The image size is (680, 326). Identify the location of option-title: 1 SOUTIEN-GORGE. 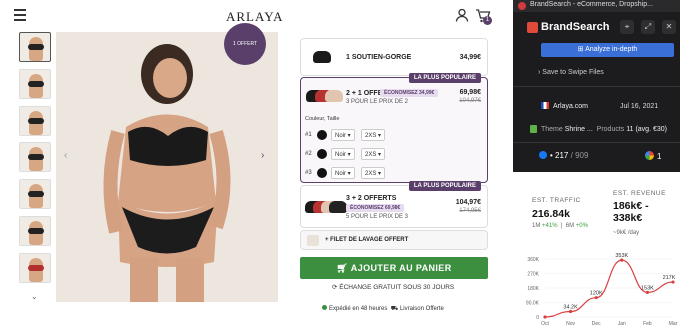
(379, 57).